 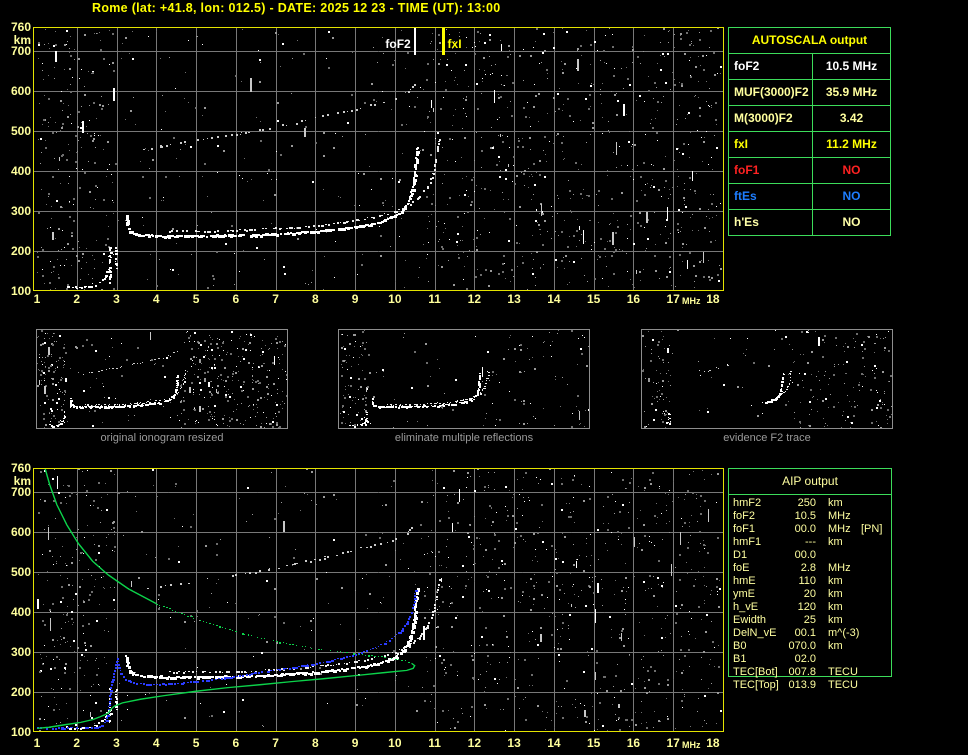 What do you see at coordinates (633, 743) in the screenshot?
I see `x-axis-tick-label: 16` at bounding box center [633, 743].